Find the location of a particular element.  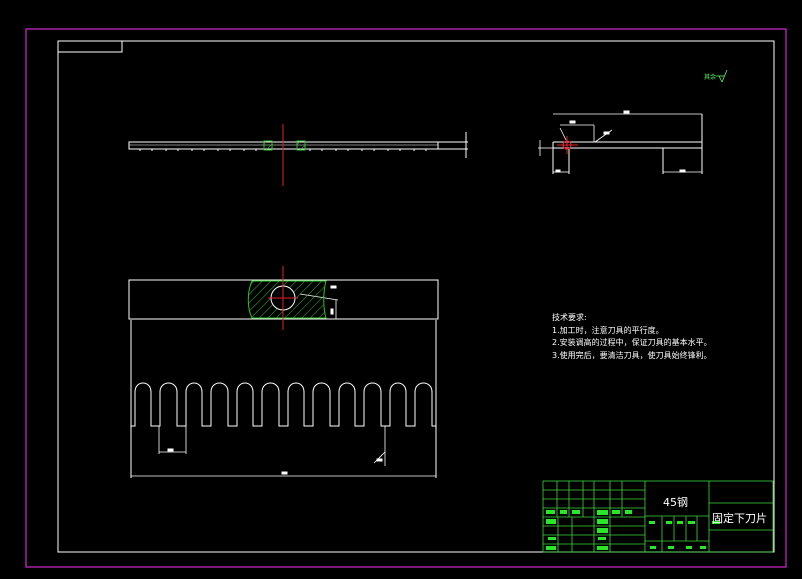

roughness-note: 其余 is located at coordinates (710, 77).